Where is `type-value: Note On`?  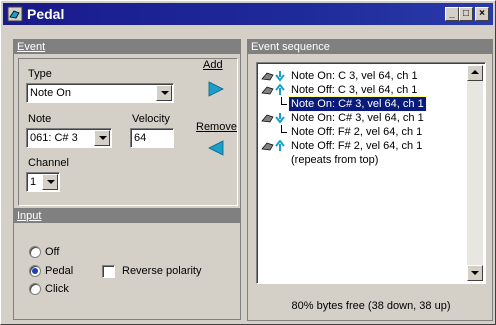
type-value: Note On is located at coordinates (50, 93).